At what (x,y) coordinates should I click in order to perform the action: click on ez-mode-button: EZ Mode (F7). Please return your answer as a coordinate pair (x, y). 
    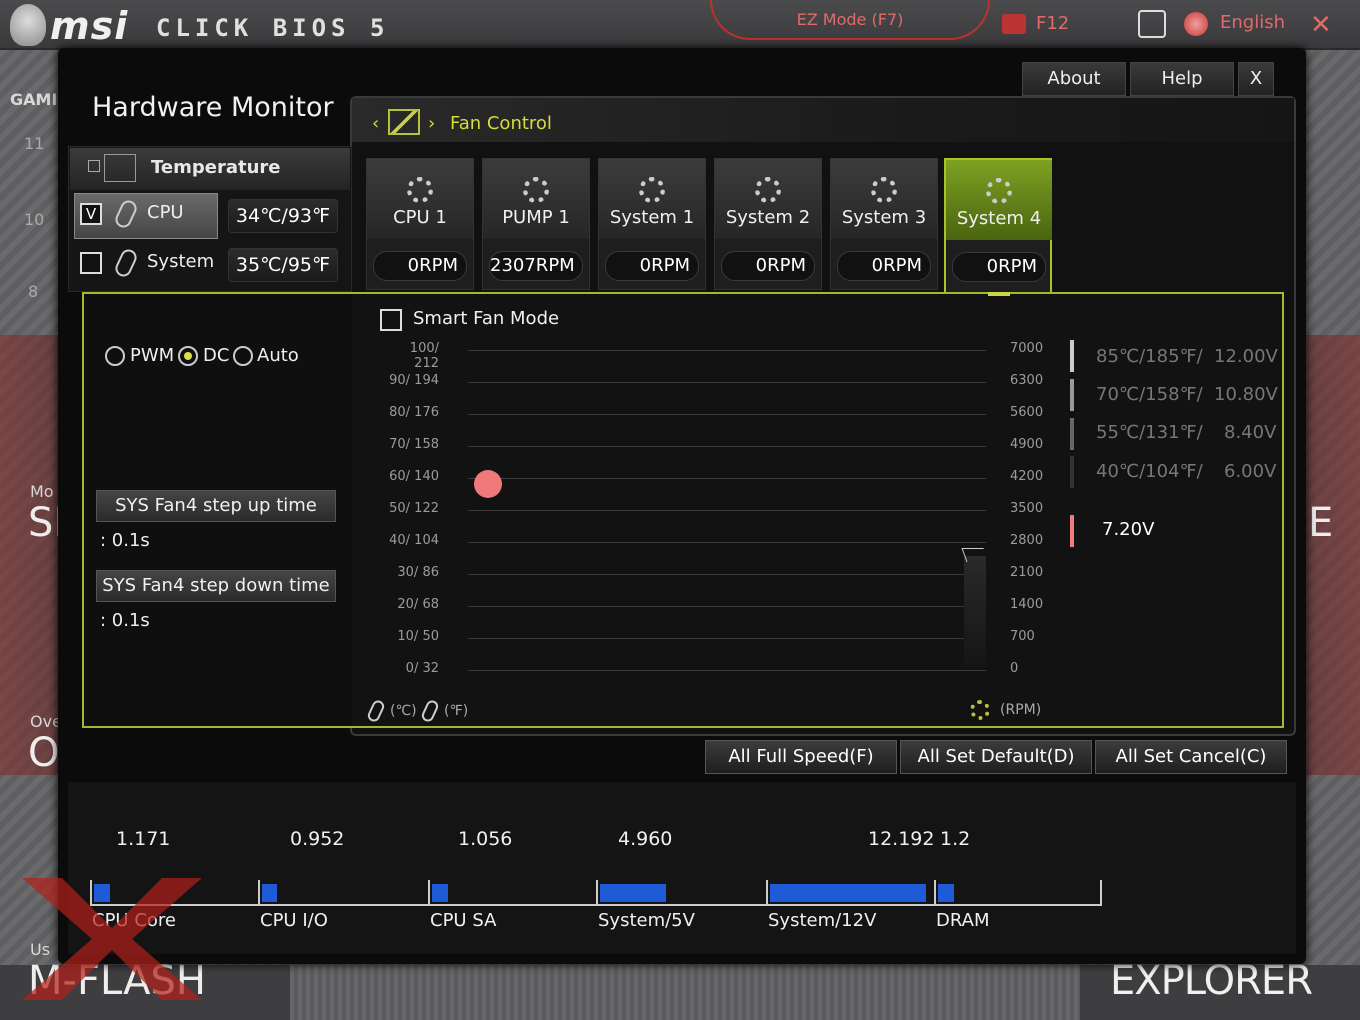
    Looking at the image, I should click on (850, 20).